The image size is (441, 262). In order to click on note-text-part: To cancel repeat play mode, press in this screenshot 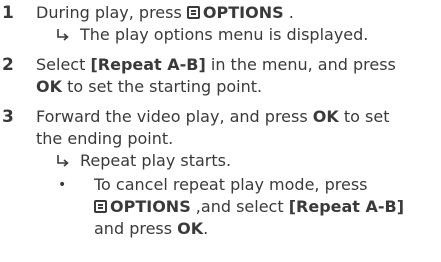, I will do `click(231, 184)`.